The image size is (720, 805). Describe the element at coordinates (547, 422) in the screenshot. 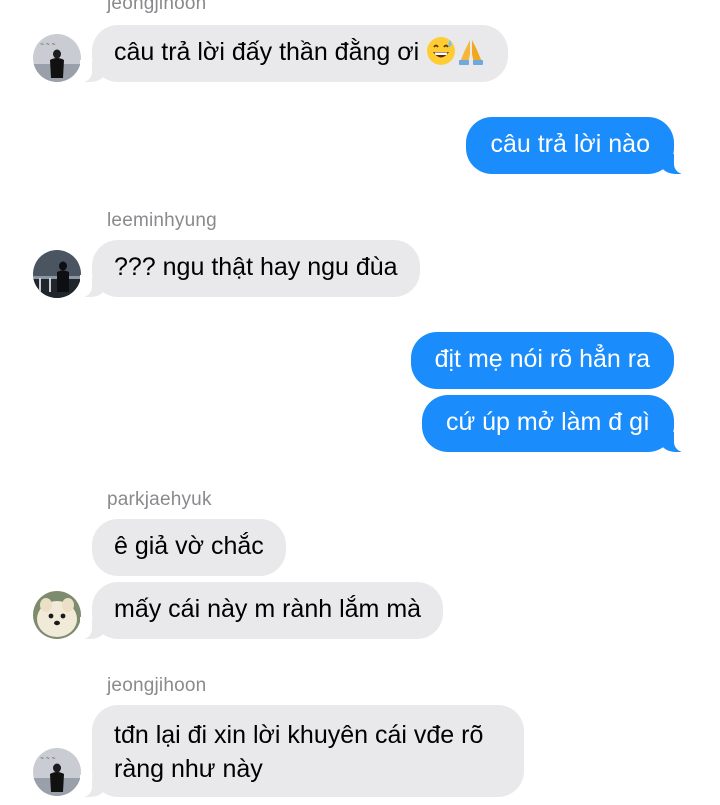

I see `message-text: cứ úp mở làm đ gì` at that location.